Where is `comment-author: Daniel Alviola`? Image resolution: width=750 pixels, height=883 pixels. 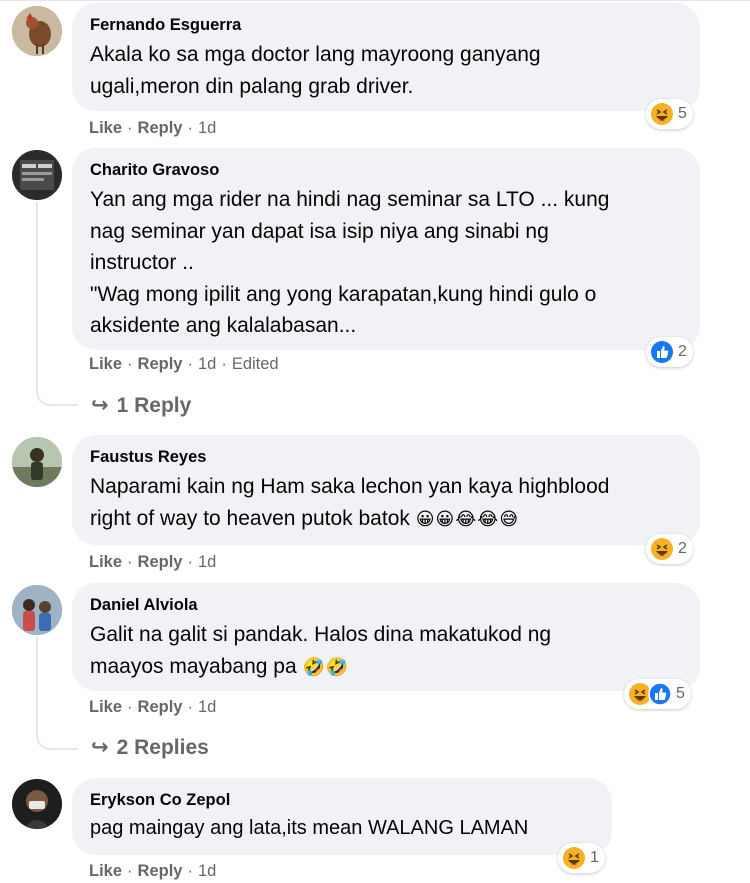
comment-author: Daniel Alviola is located at coordinates (386, 605).